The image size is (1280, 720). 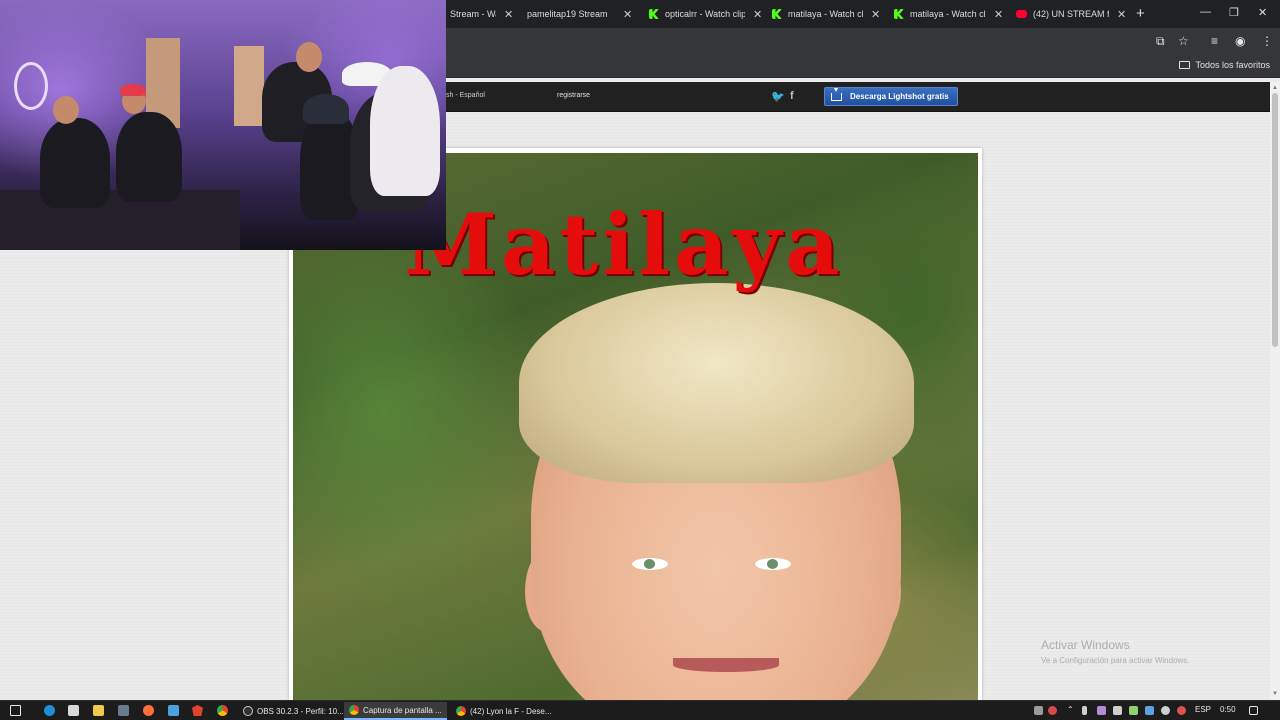 What do you see at coordinates (223, 125) in the screenshot?
I see `webcam-overlay` at bounding box center [223, 125].